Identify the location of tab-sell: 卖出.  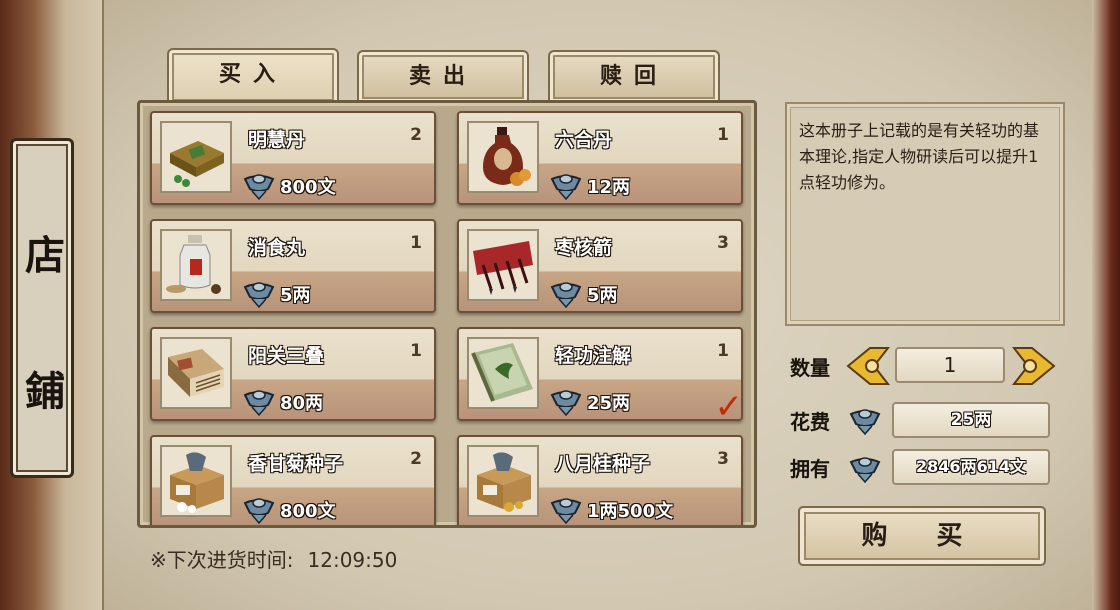
(443, 76).